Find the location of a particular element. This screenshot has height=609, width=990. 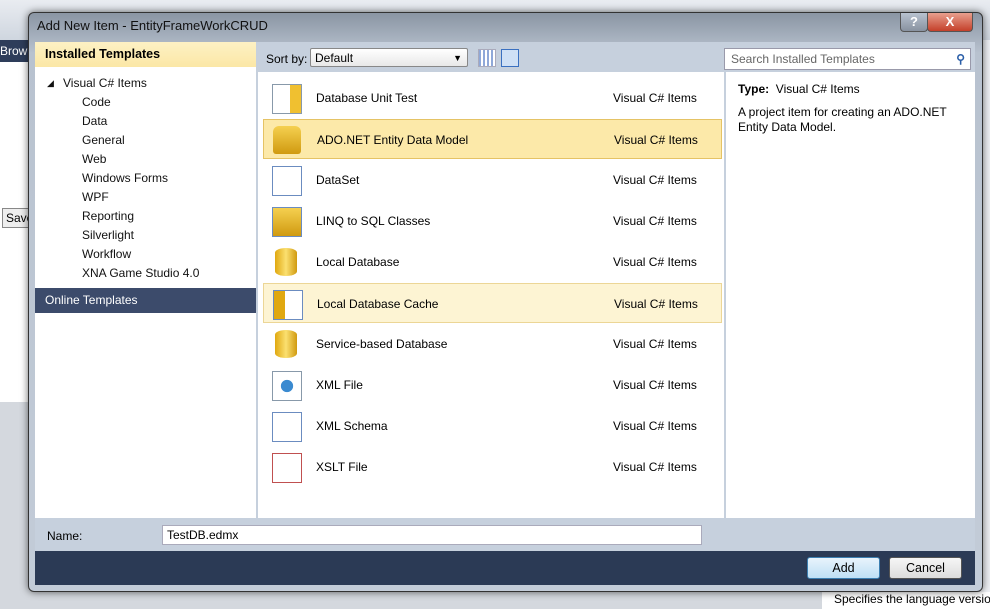

name-input: TestDB.edmx is located at coordinates (432, 535).